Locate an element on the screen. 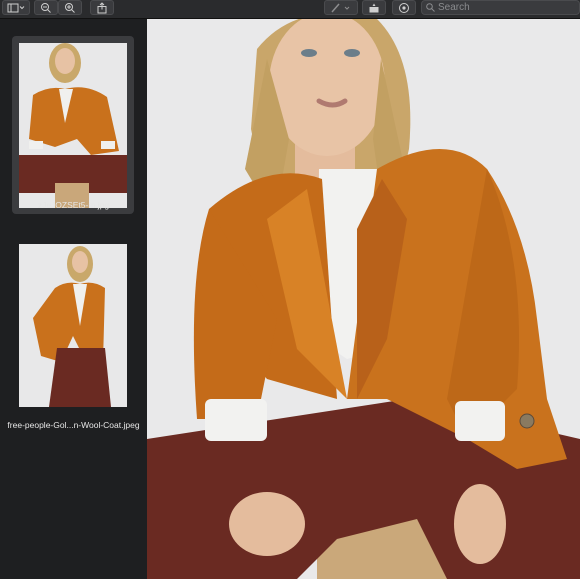 The width and height of the screenshot is (580, 579). search-placeholder: Search is located at coordinates (454, 7).